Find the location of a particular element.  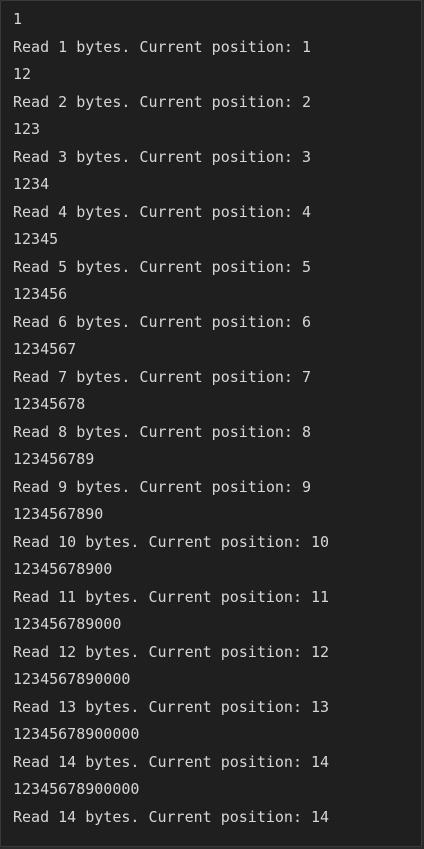

console-line: Read 9 bytes. Current position: 9 is located at coordinates (162, 486).